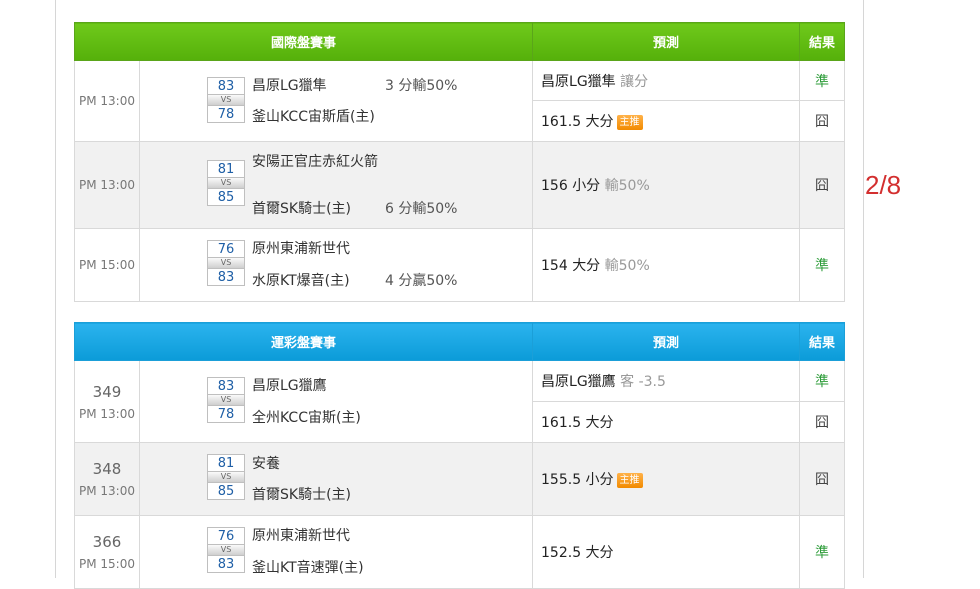  What do you see at coordinates (107, 479) in the screenshot?
I see `time-cell: 348 PM 13:00` at bounding box center [107, 479].